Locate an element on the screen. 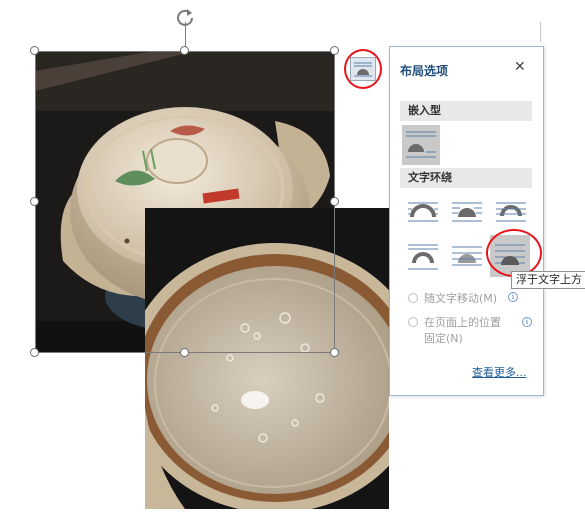 This screenshot has width=585, height=529. resize-handle-bottom-right is located at coordinates (334, 352).